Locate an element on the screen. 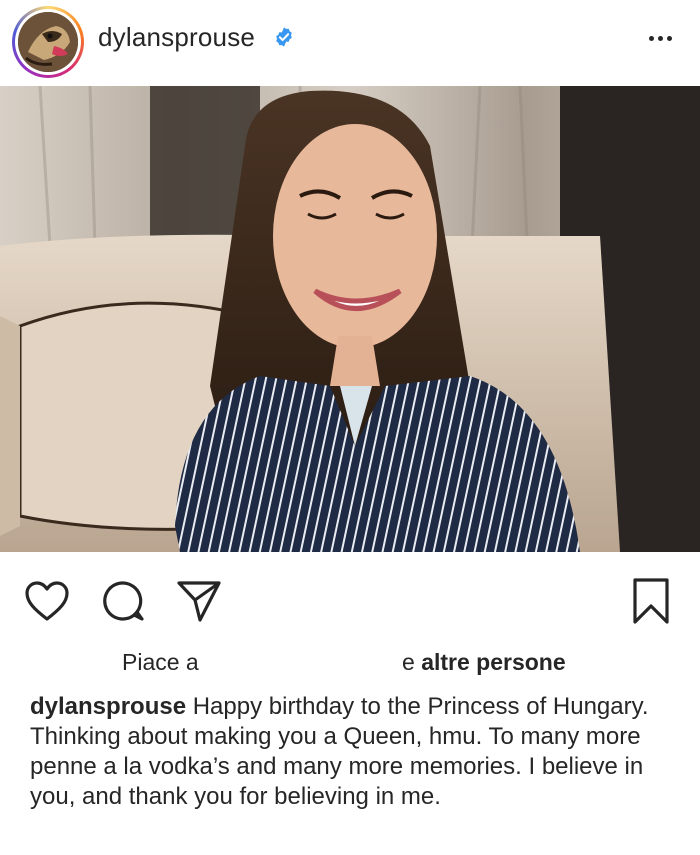  save-button is located at coordinates (651, 601).